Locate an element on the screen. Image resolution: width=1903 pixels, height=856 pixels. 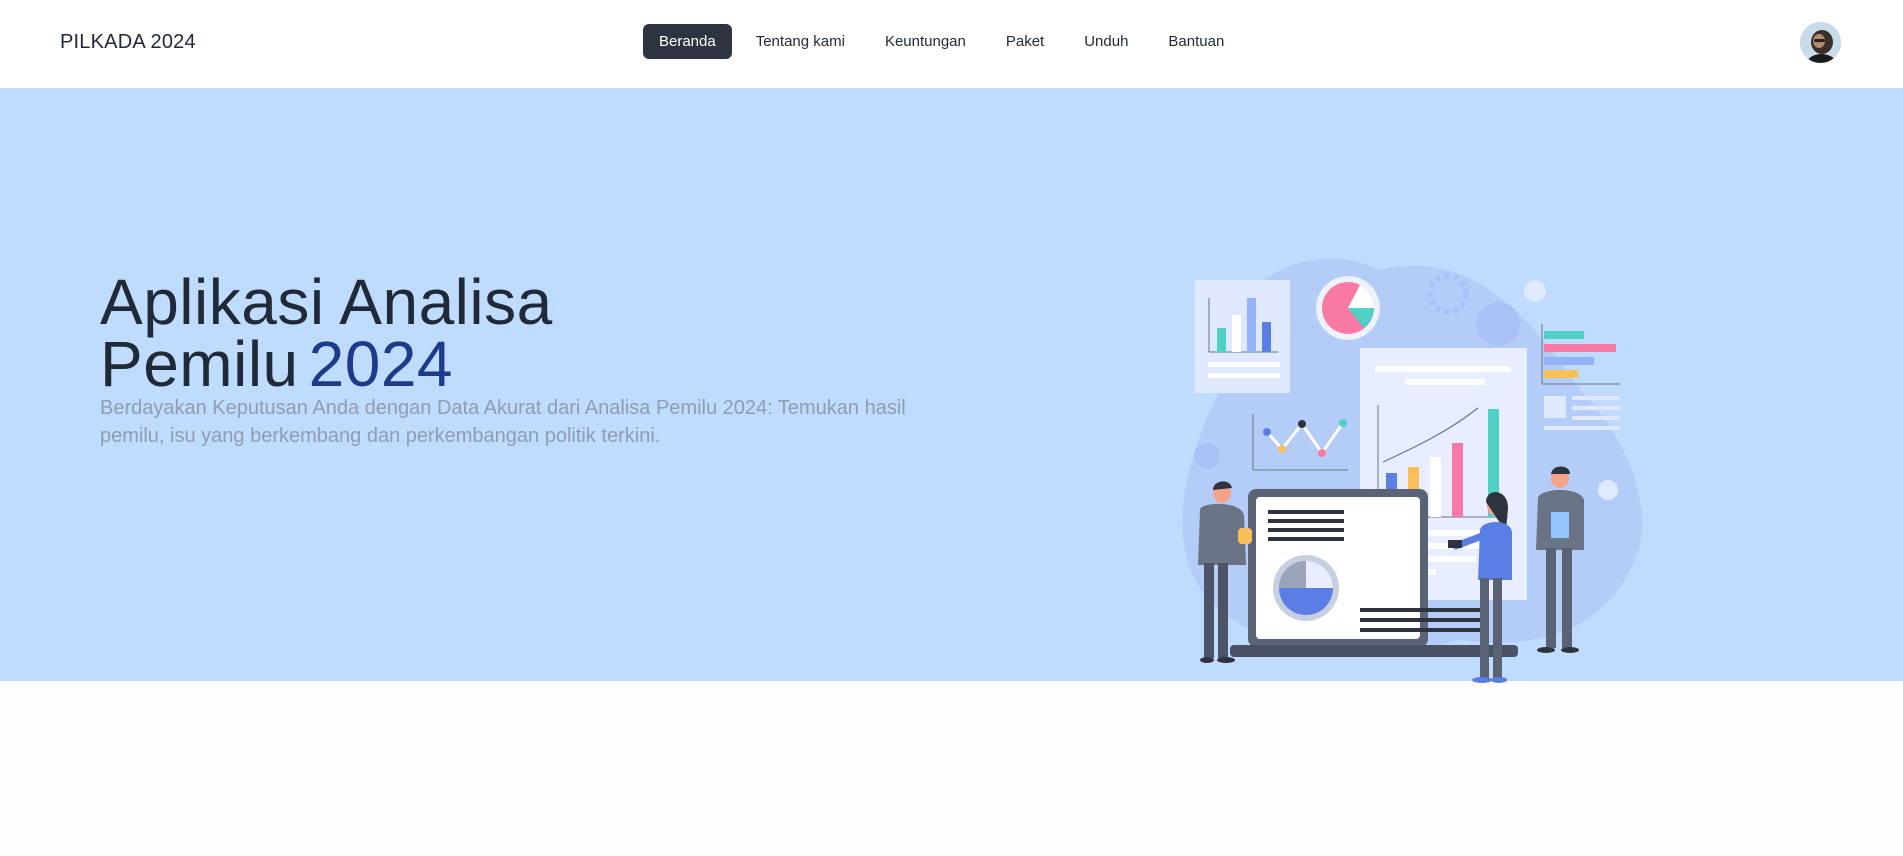
data-analytics-illustration is located at coordinates (1412, 470).